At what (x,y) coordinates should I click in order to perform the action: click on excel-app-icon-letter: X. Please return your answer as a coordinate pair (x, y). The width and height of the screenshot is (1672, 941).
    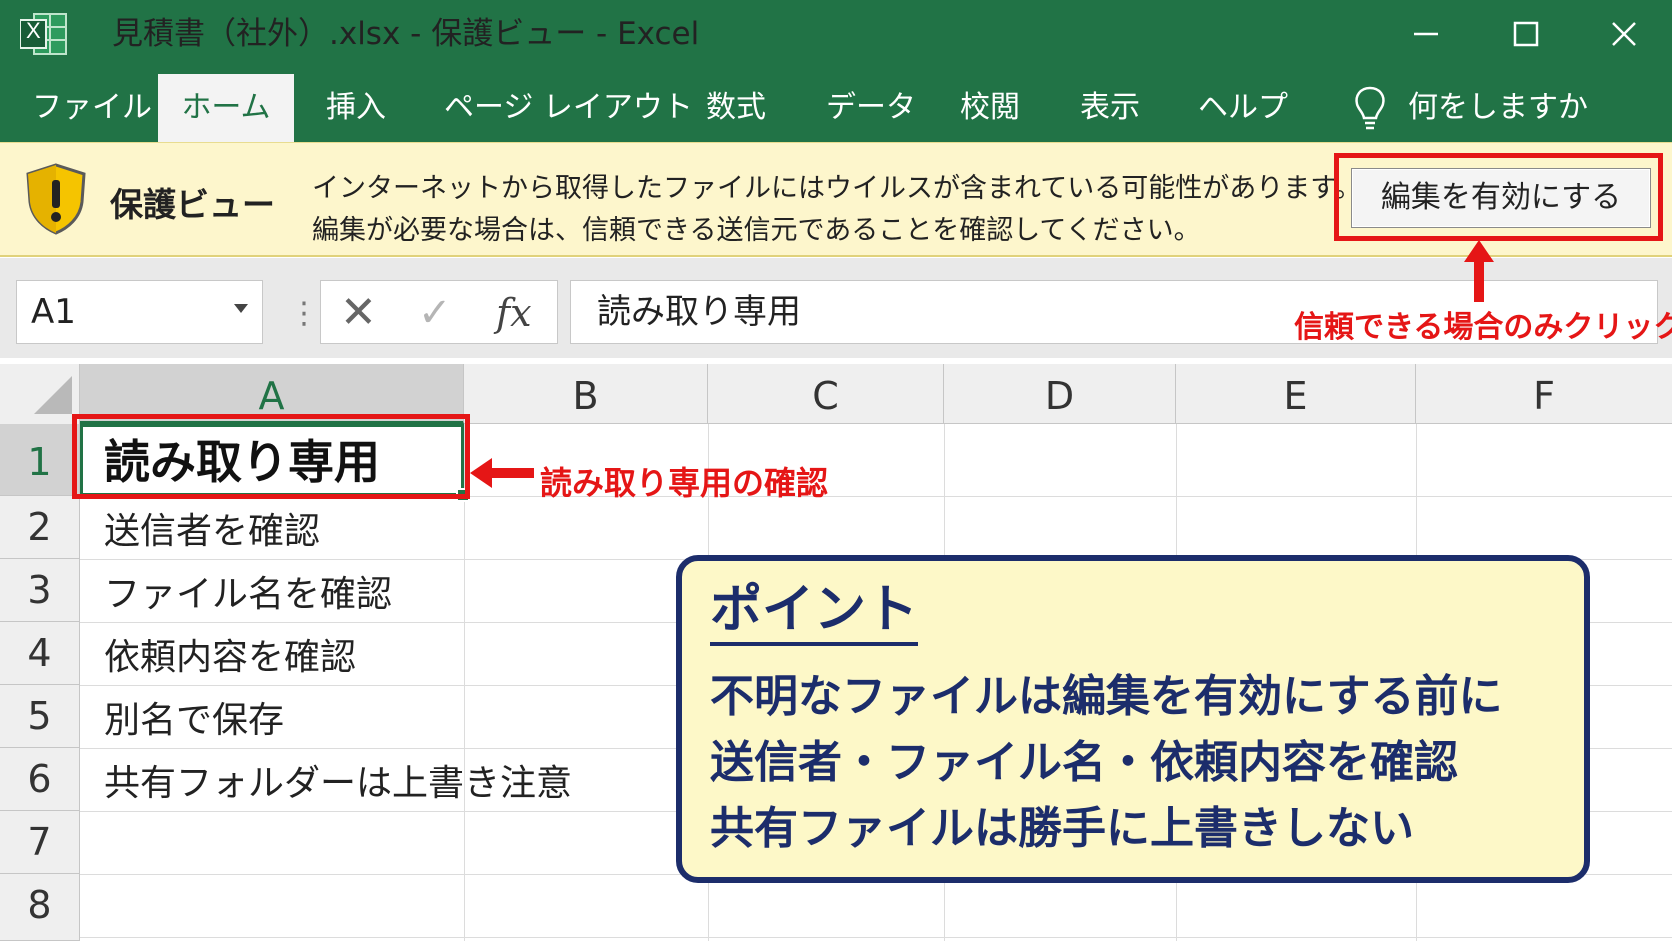
    Looking at the image, I should click on (33, 30).